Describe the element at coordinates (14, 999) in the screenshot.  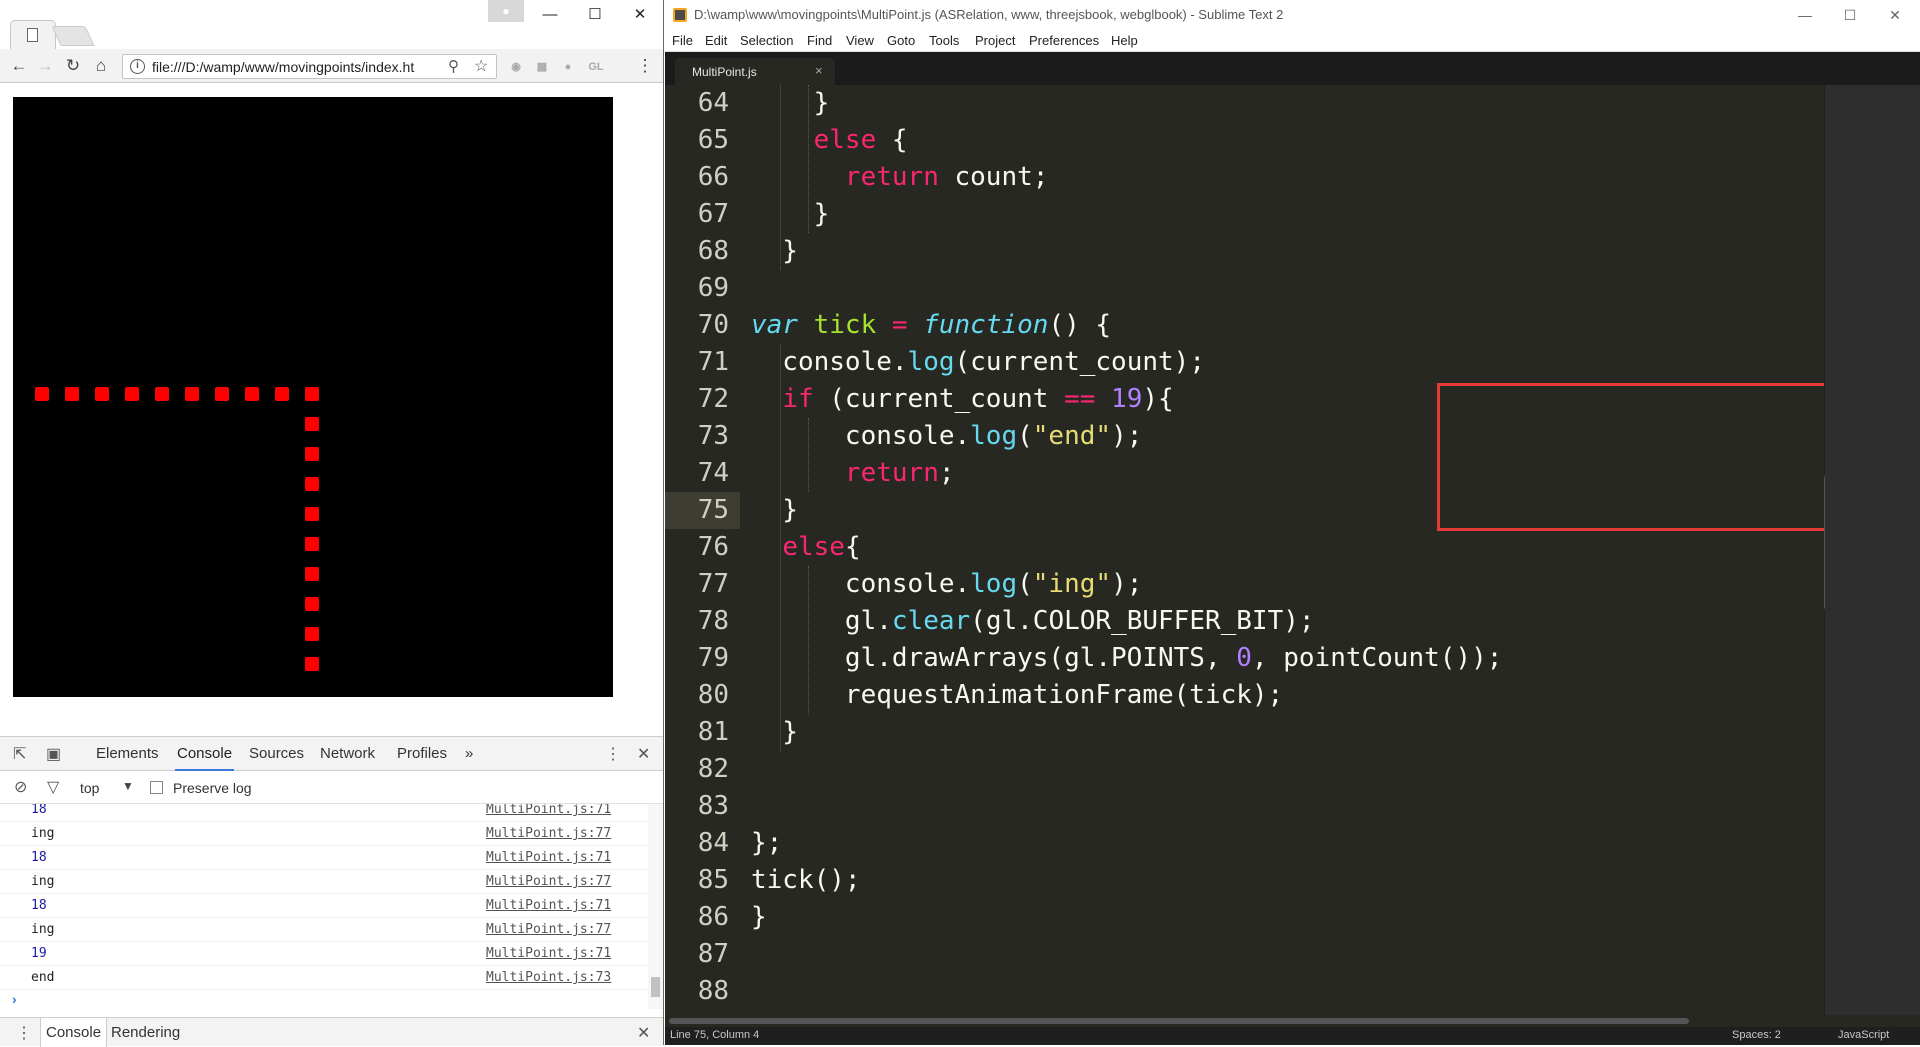
I see `console-prompt: ›` at that location.